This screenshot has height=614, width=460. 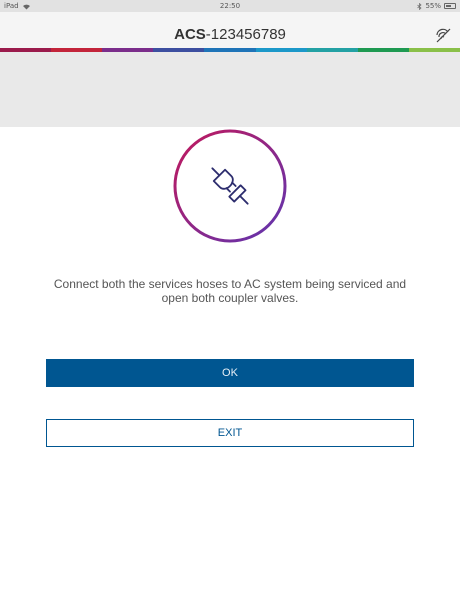 I want to click on background-band, so click(x=230, y=89).